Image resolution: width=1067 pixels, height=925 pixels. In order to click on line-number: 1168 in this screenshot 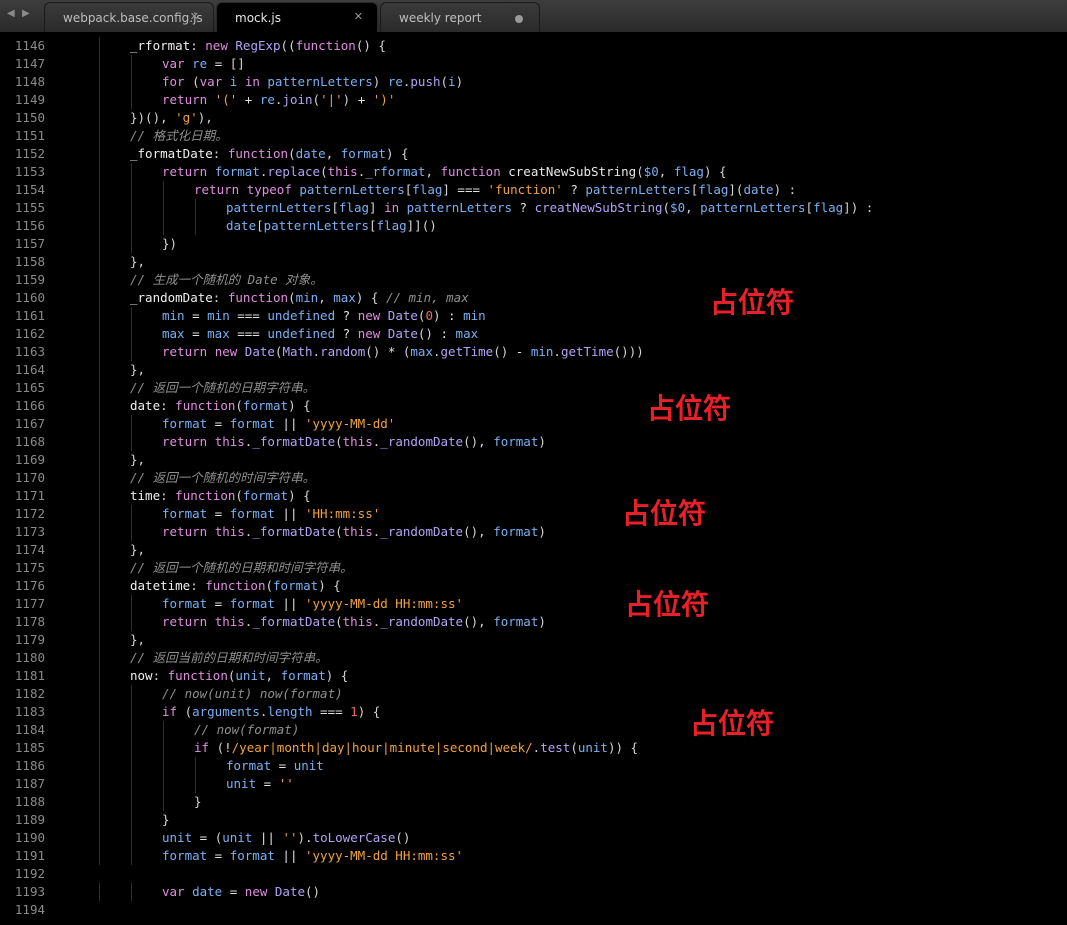, I will do `click(29, 441)`.